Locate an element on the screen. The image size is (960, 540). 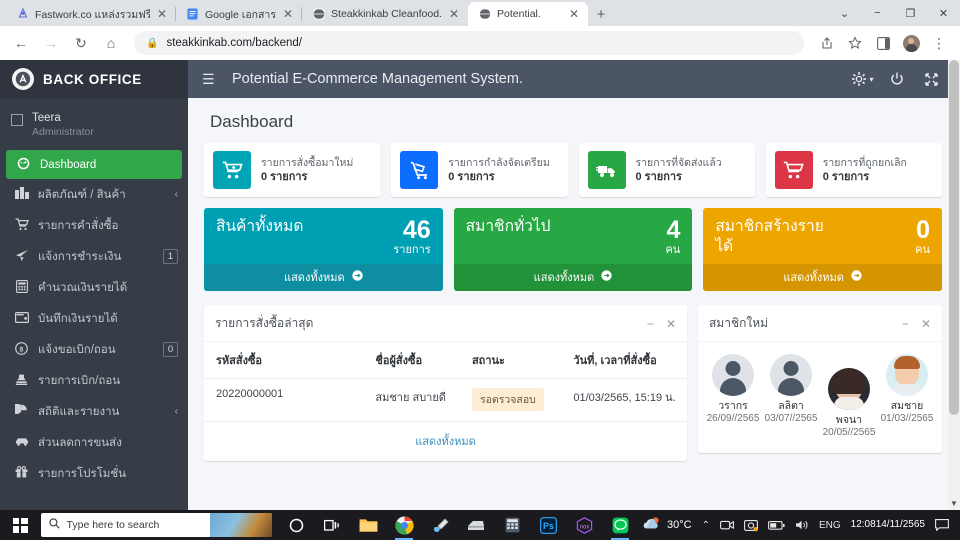
taskbar-clock: 12:08 14/11/2565 is located at coordinates (888, 525).